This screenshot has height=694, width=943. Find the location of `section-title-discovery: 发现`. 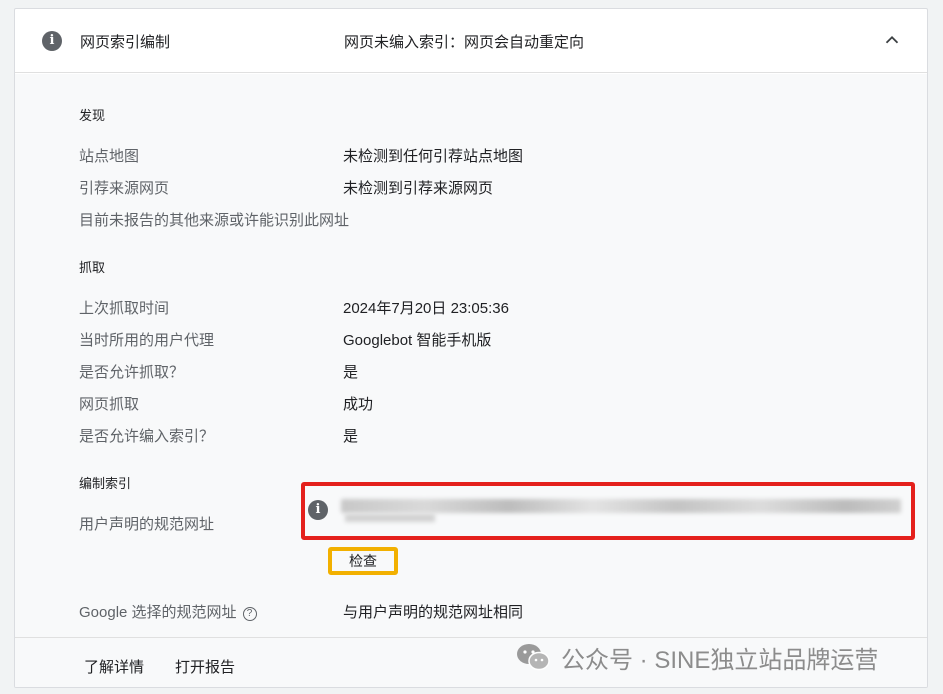

section-title-discovery: 发现 is located at coordinates (92, 115).